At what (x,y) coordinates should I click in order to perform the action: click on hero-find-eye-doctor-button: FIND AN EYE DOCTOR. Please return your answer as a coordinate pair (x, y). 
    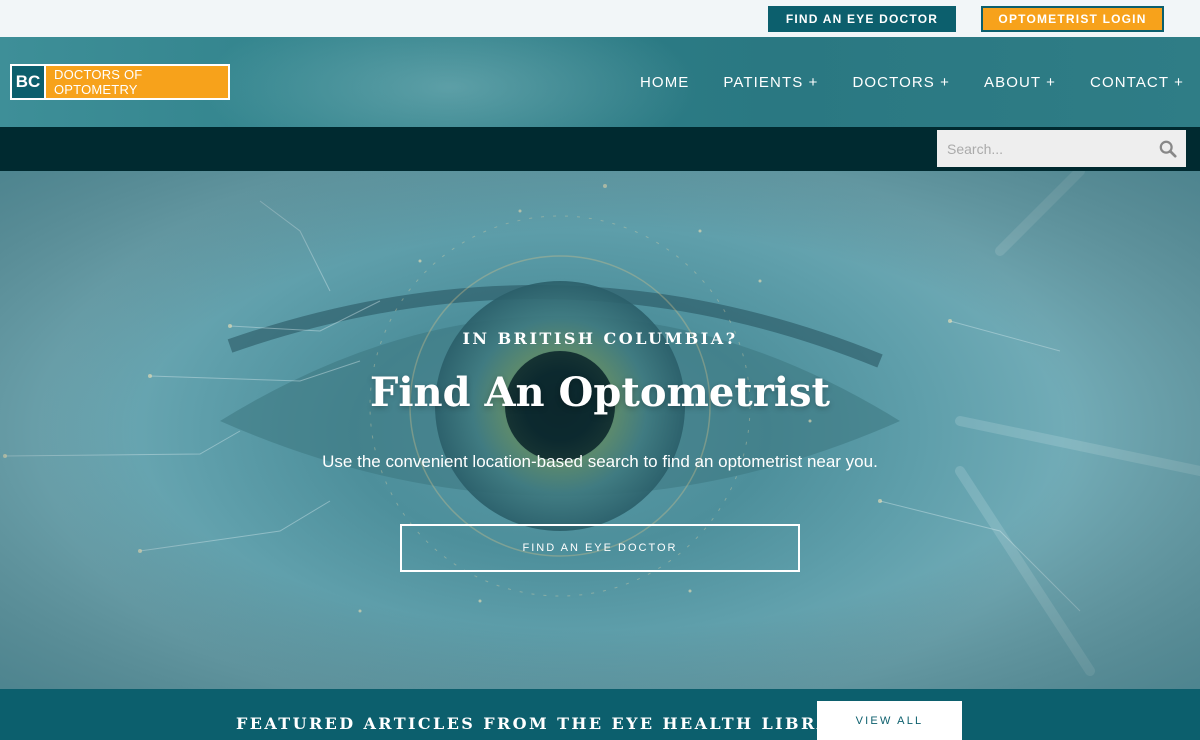
    Looking at the image, I should click on (600, 548).